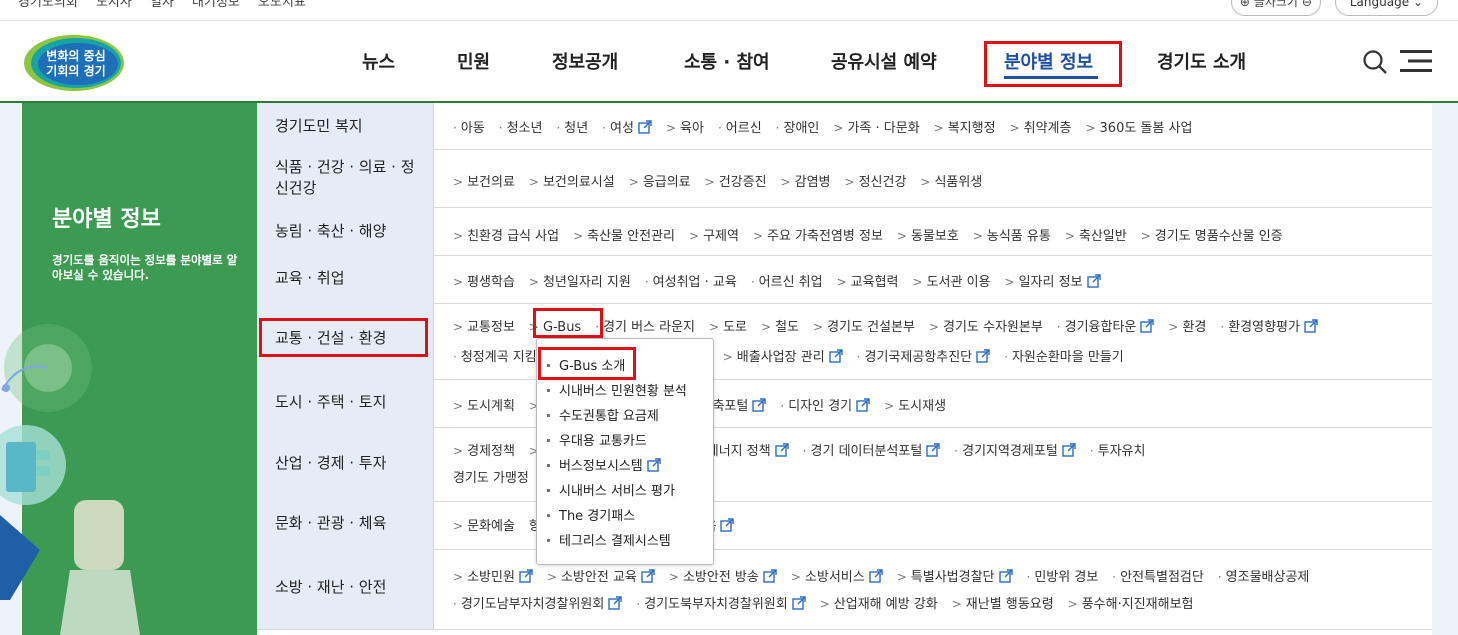 This screenshot has height=635, width=1458. What do you see at coordinates (484, 451) in the screenshot?
I see `category-link: > 경제정책` at bounding box center [484, 451].